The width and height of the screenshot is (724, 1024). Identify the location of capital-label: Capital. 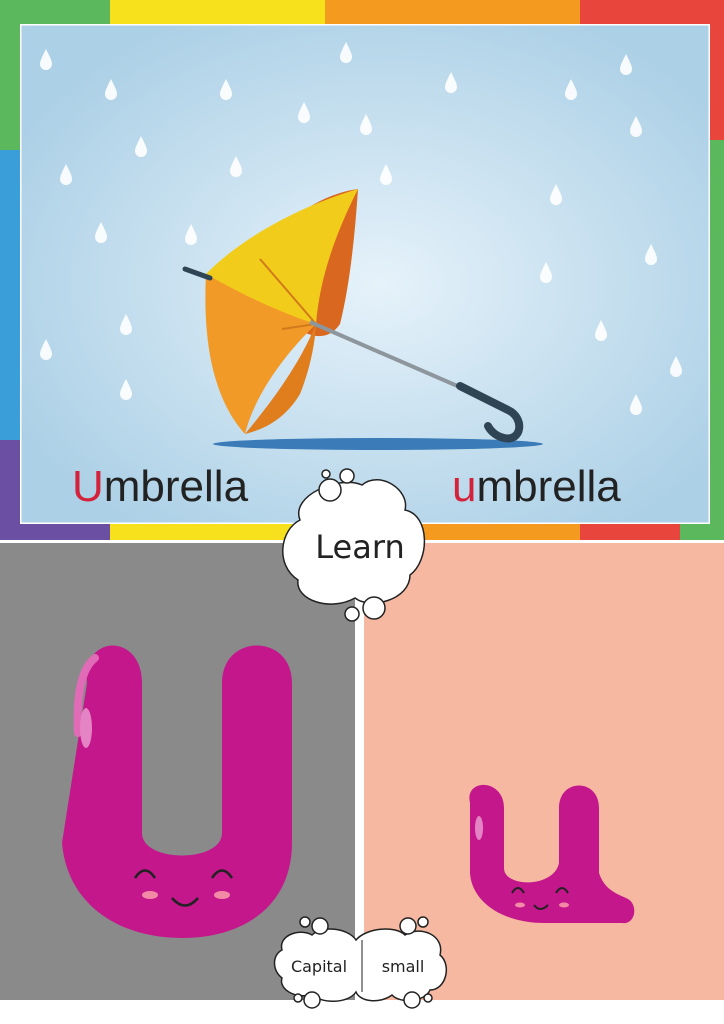
(319, 966).